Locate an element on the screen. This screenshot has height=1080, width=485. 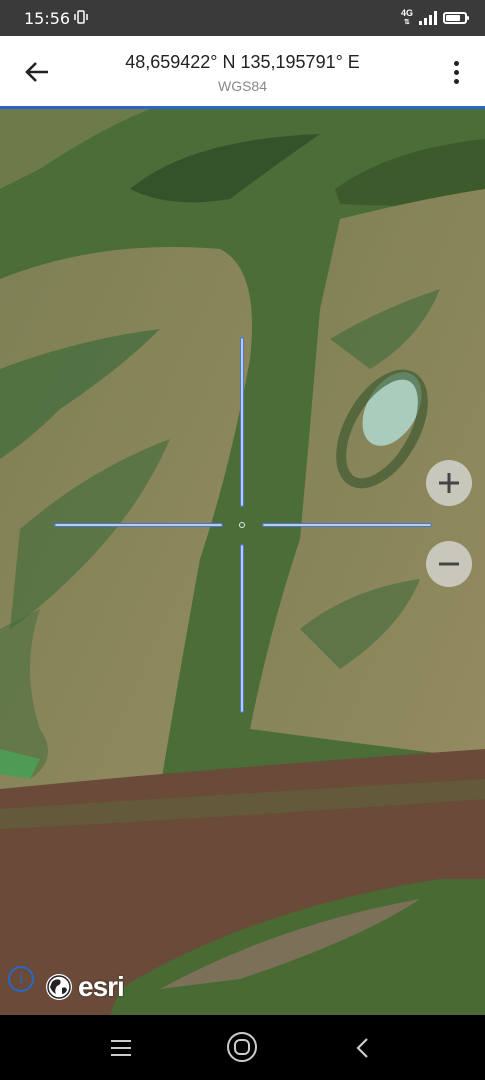
datum-subtitle: WGS84 is located at coordinates (242, 86).